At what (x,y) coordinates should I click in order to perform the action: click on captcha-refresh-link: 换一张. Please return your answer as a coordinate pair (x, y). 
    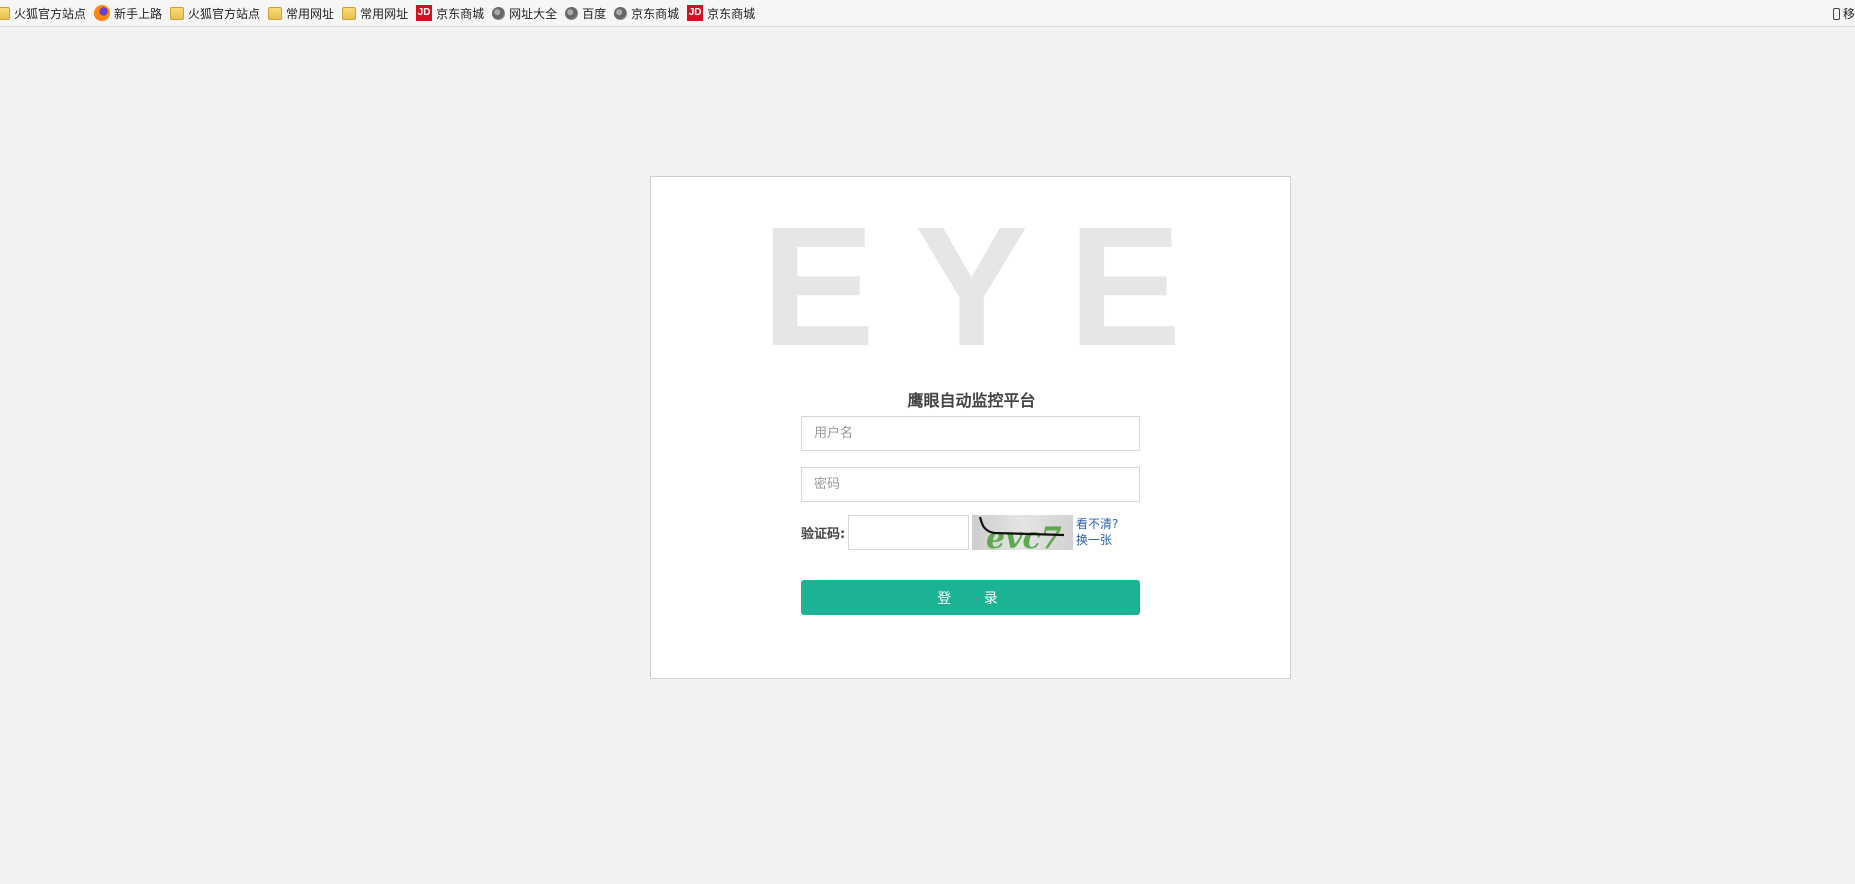
    Looking at the image, I should click on (1097, 540).